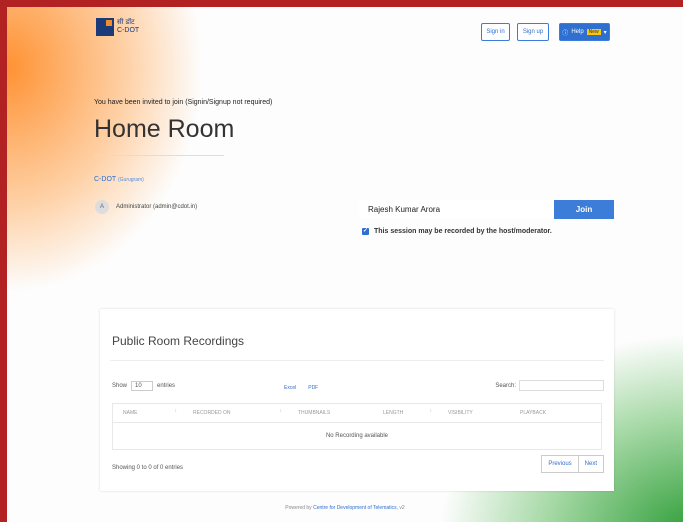 The height and width of the screenshot is (522, 683). What do you see at coordinates (102, 207) in the screenshot?
I see `avatar: A` at bounding box center [102, 207].